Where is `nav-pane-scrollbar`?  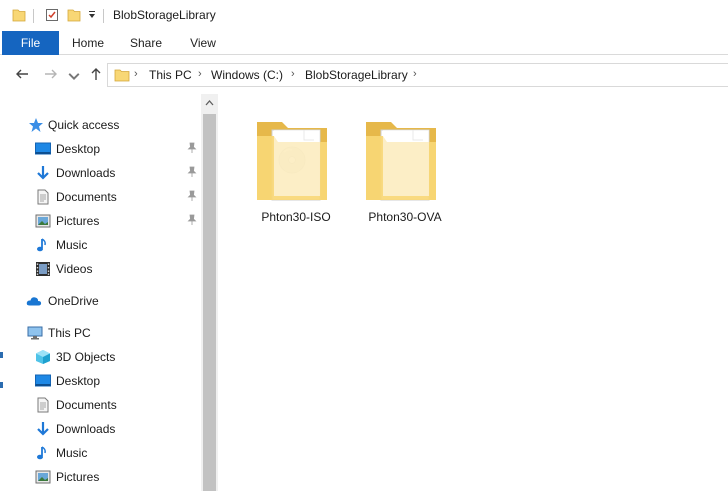 nav-pane-scrollbar is located at coordinates (209, 292).